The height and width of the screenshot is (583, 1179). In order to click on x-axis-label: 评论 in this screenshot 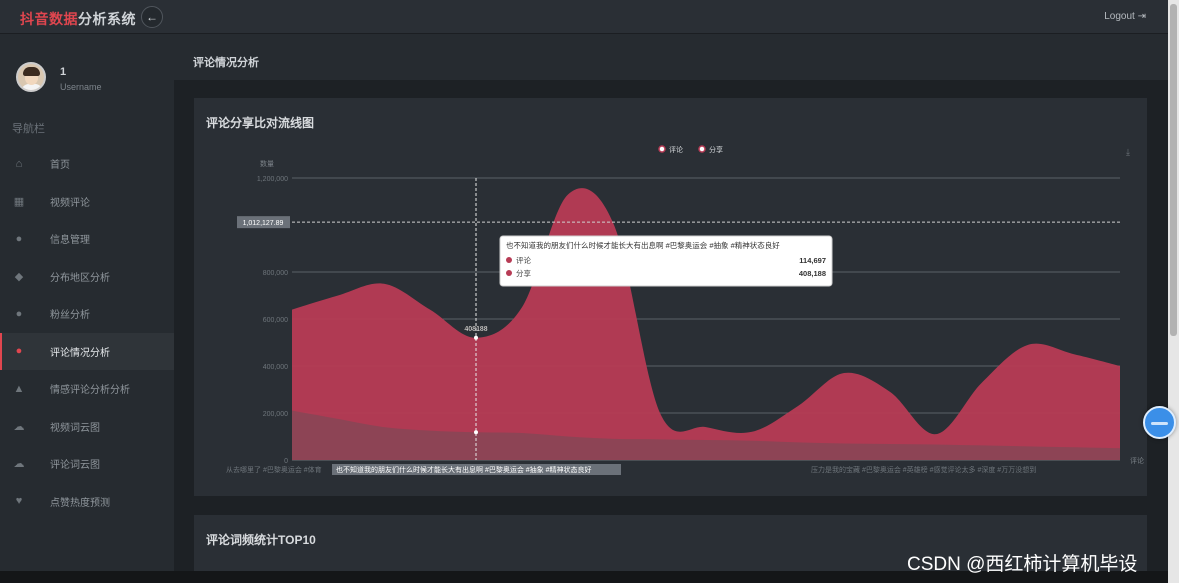, I will do `click(1137, 460)`.